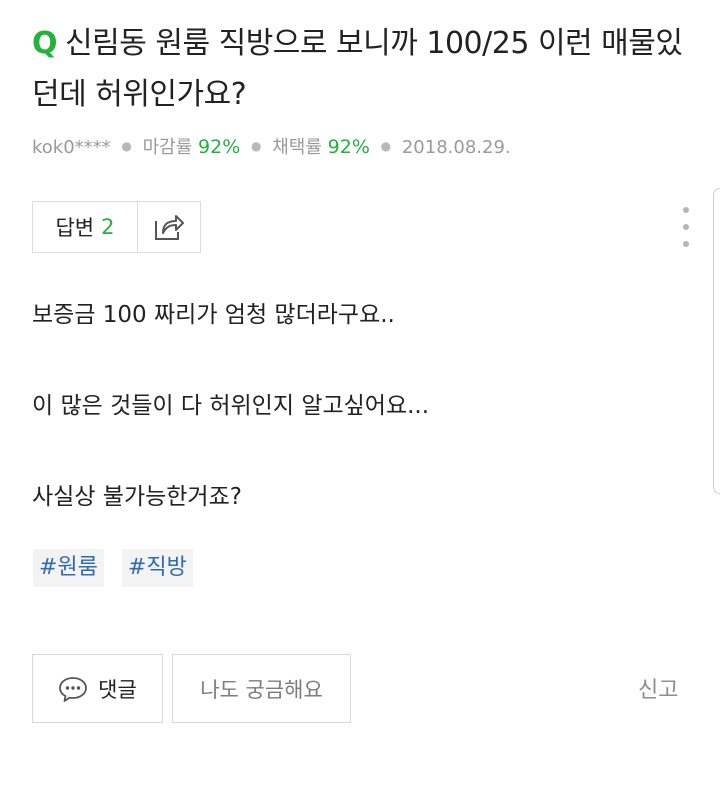  What do you see at coordinates (45, 43) in the screenshot?
I see `question-mark-icon: Q` at bounding box center [45, 43].